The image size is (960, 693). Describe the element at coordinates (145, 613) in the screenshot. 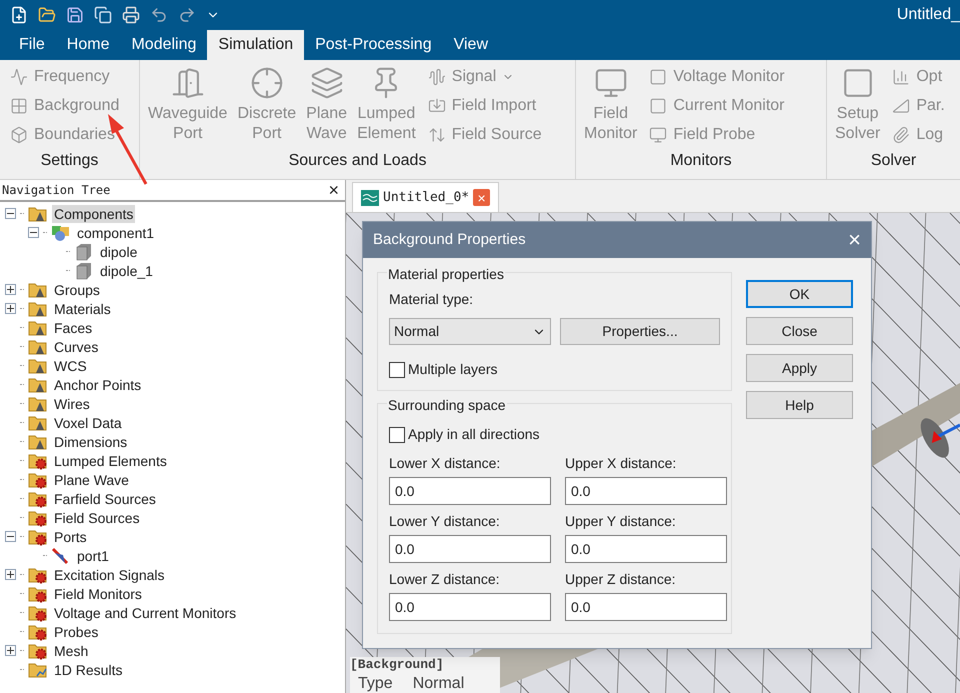

I see `tree-item: Voltage and Current Monitors` at that location.